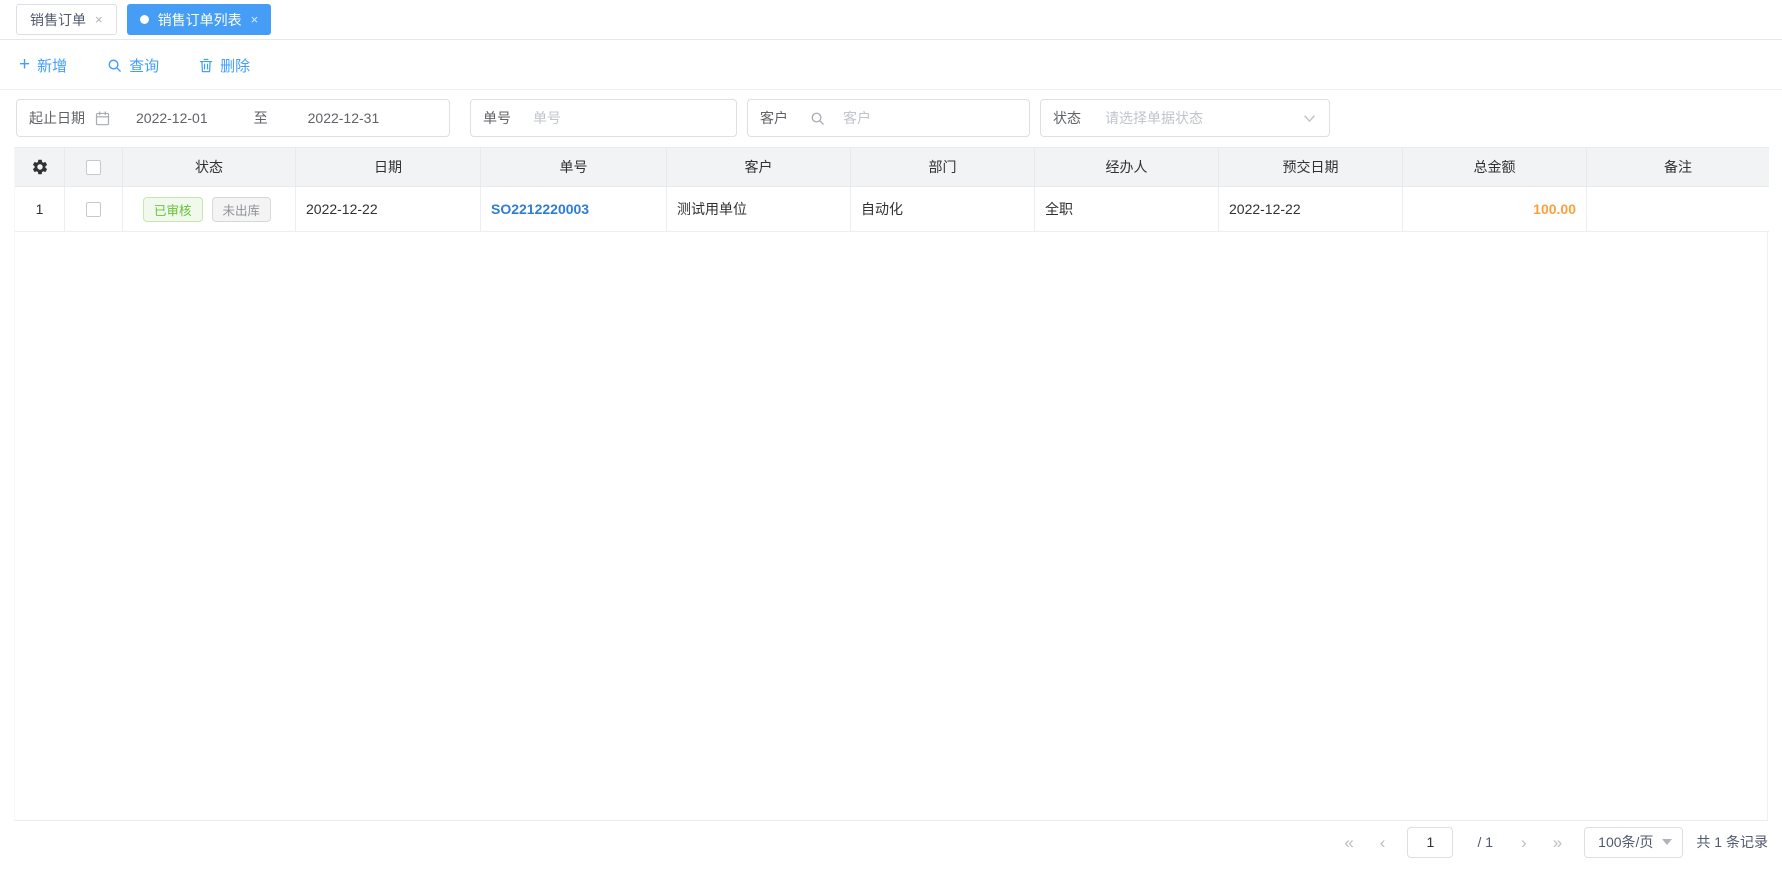 This screenshot has height=870, width=1782. What do you see at coordinates (774, 118) in the screenshot?
I see `customer-label: 客户` at bounding box center [774, 118].